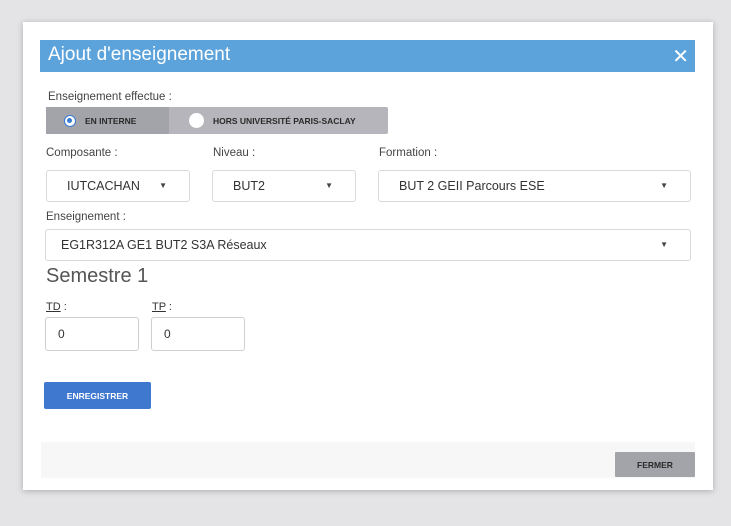  I want to click on composante-select: IUTCACHAN ▼, so click(118, 186).